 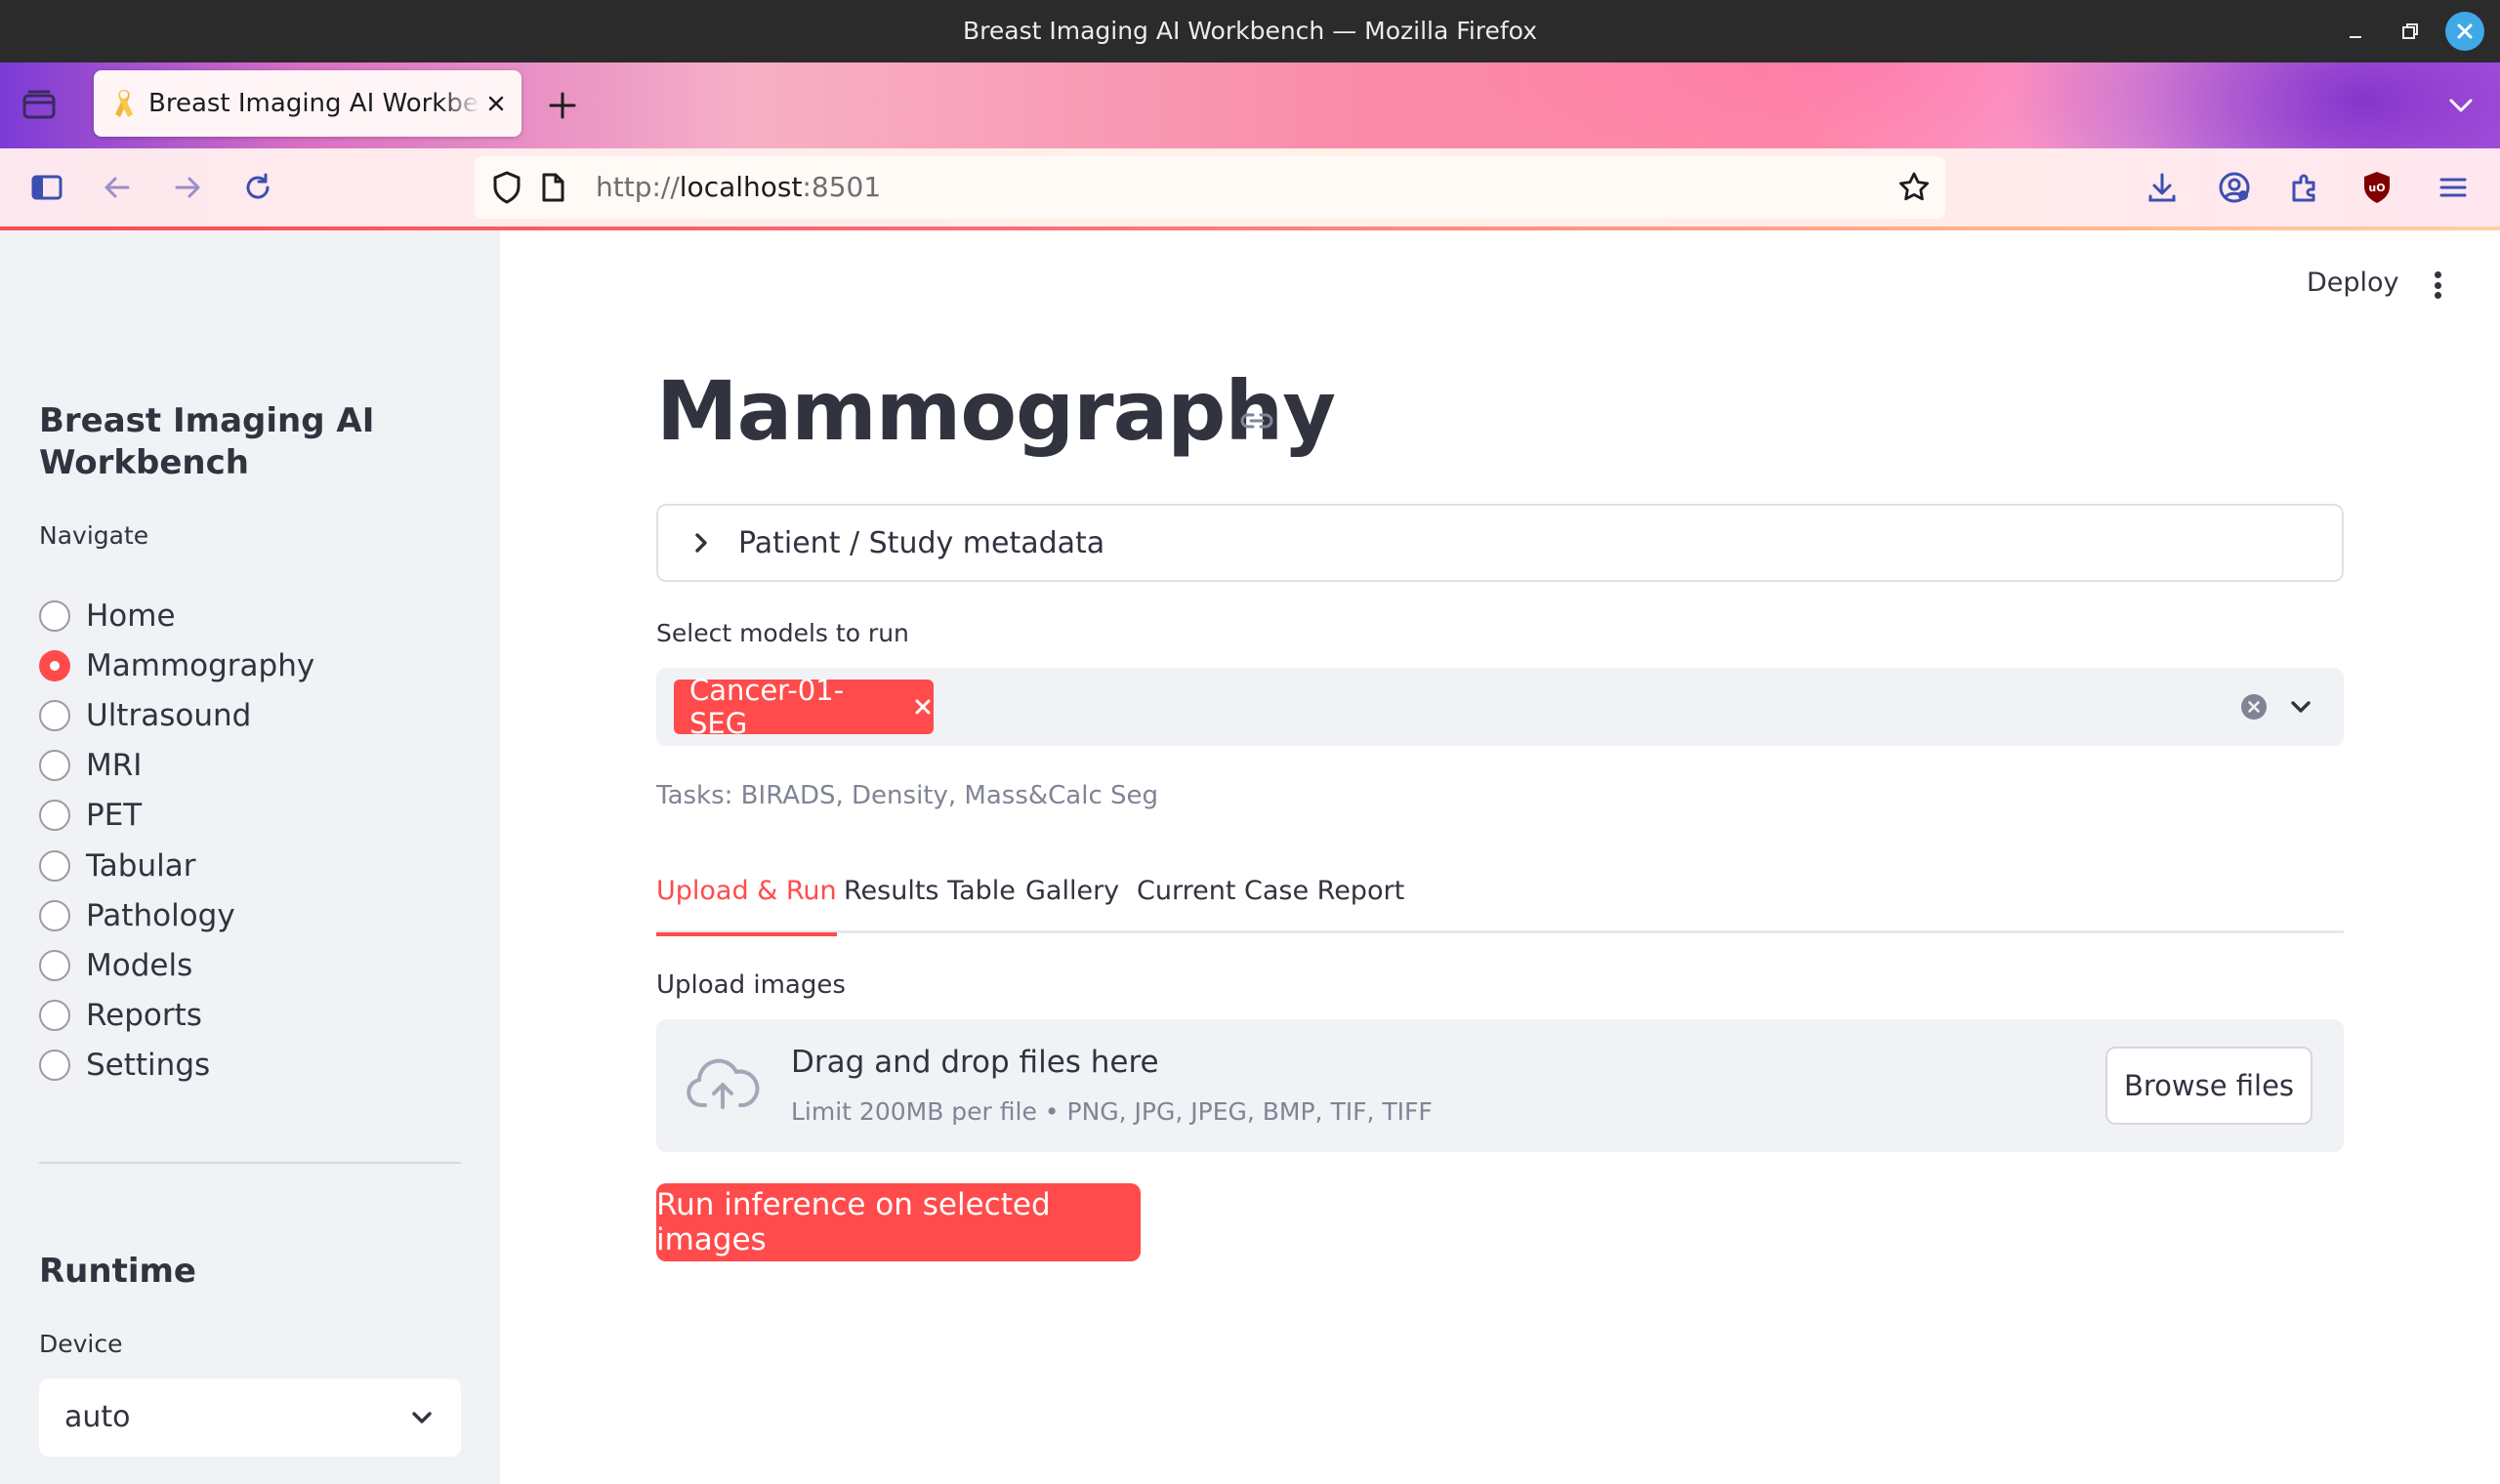 What do you see at coordinates (552, 188) in the screenshot?
I see `page-icon` at bounding box center [552, 188].